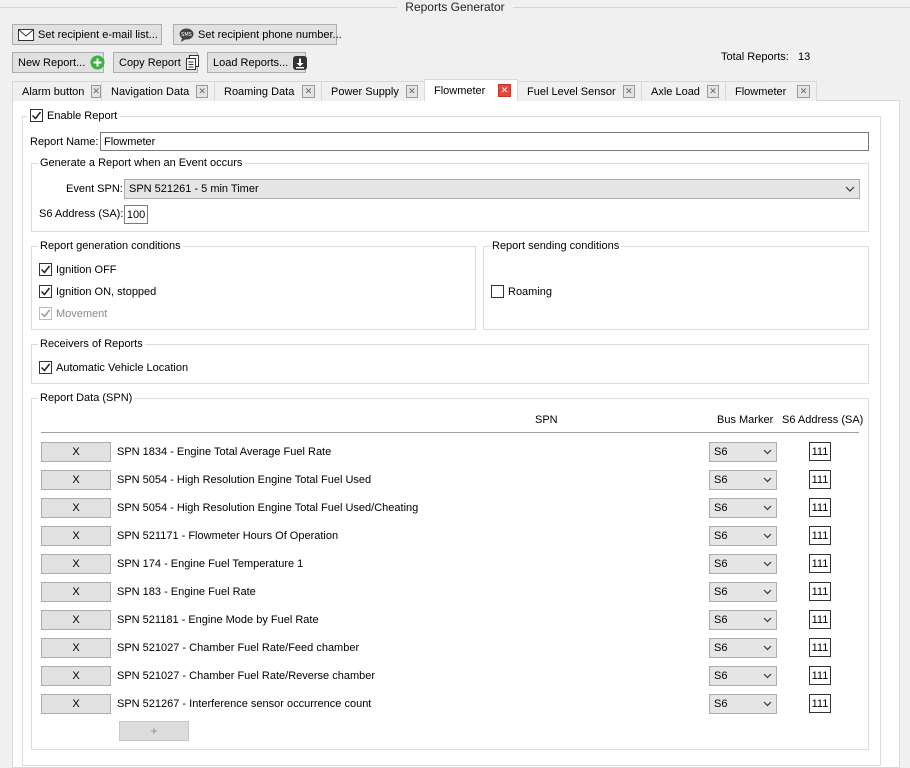  I want to click on ignition-on-checkbox: Ignition ON, stopped, so click(97, 291).